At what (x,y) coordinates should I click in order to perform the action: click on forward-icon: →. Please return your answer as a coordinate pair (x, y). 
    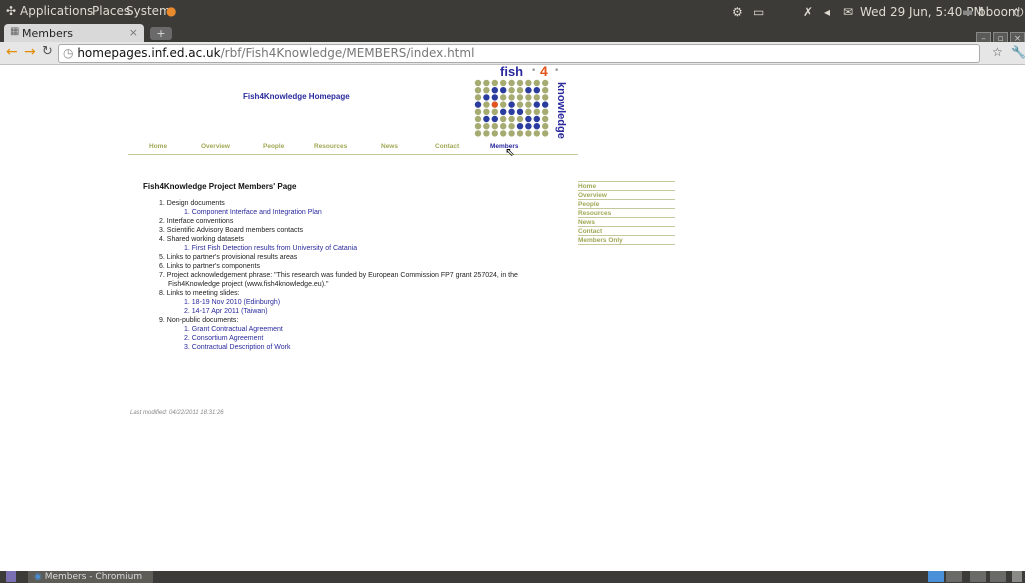
    Looking at the image, I should click on (30, 52).